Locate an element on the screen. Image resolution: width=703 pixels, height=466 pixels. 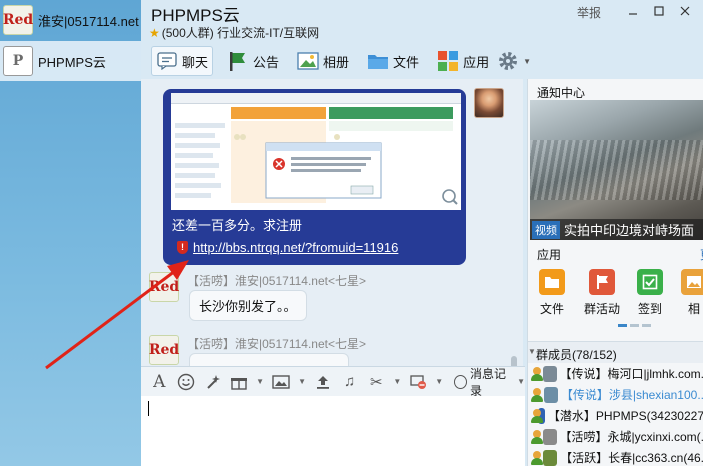
self-message-text: 还差一百多分。求注册 is located at coordinates (237, 225).